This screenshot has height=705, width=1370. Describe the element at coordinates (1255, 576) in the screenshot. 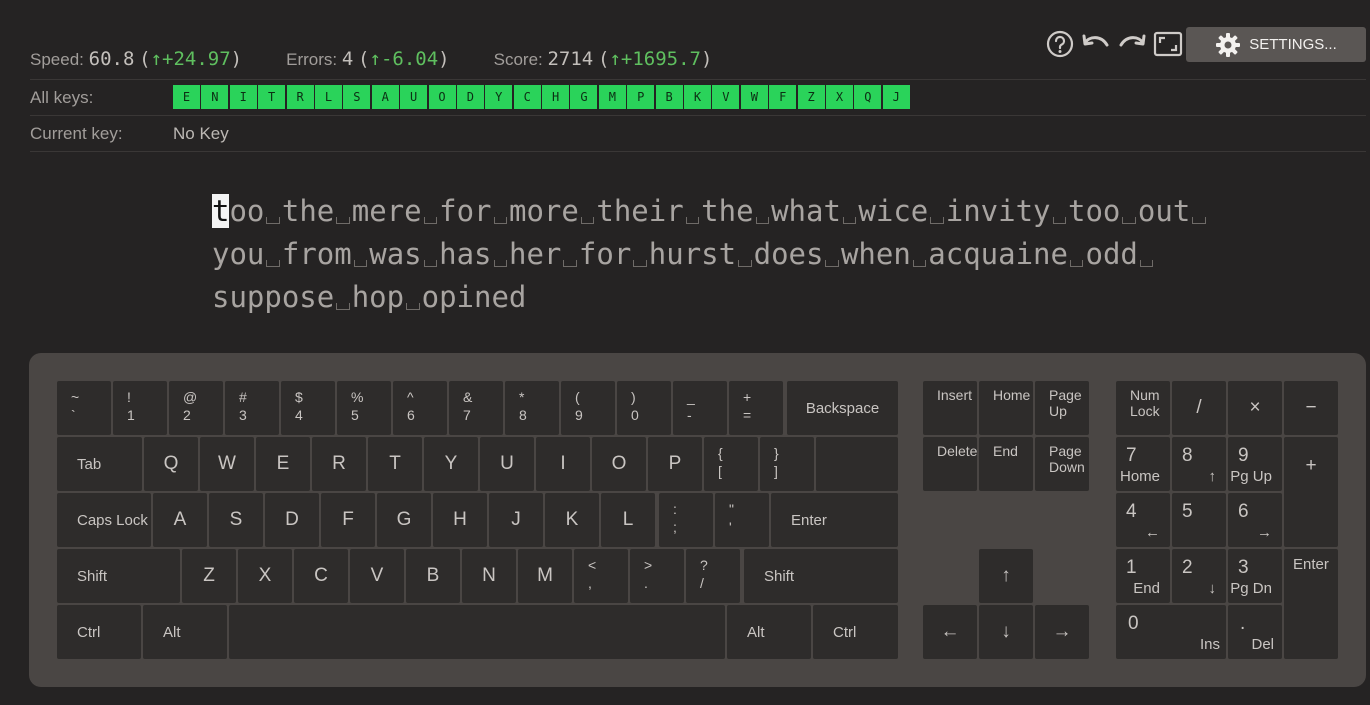

I see `key-num-3: 3 Pg Dn` at that location.